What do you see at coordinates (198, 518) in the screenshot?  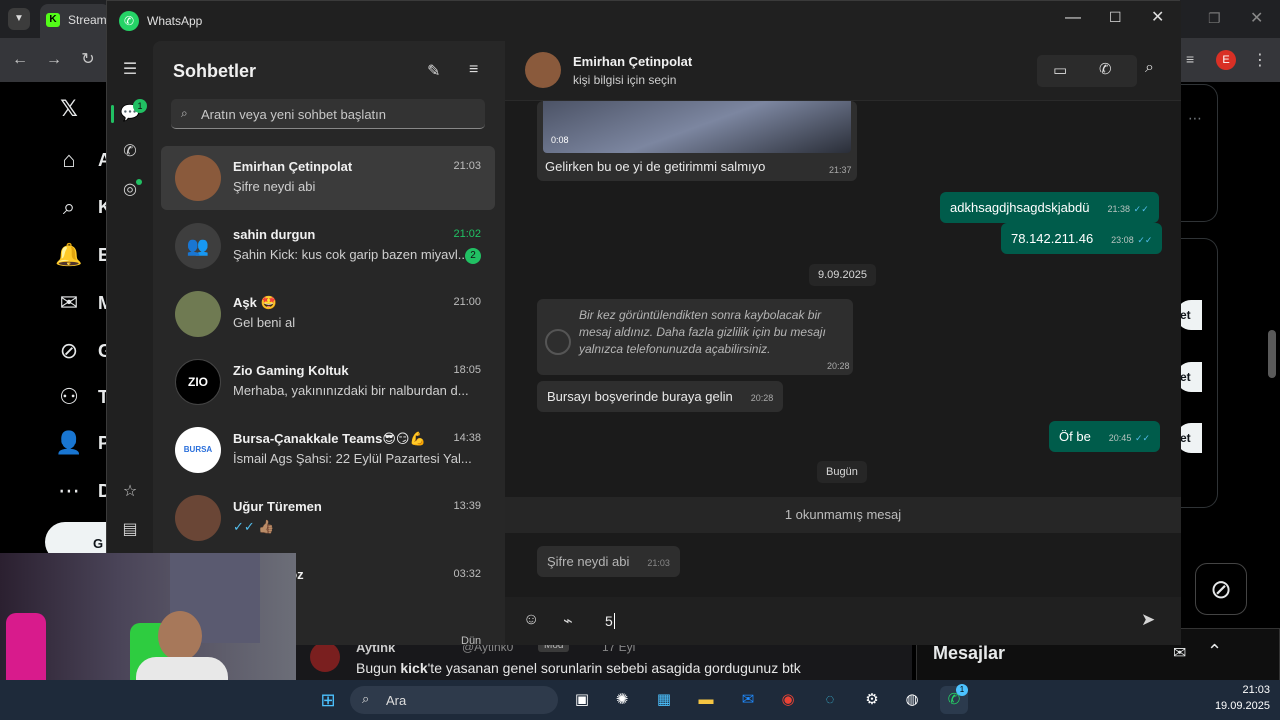 I see `avatar` at bounding box center [198, 518].